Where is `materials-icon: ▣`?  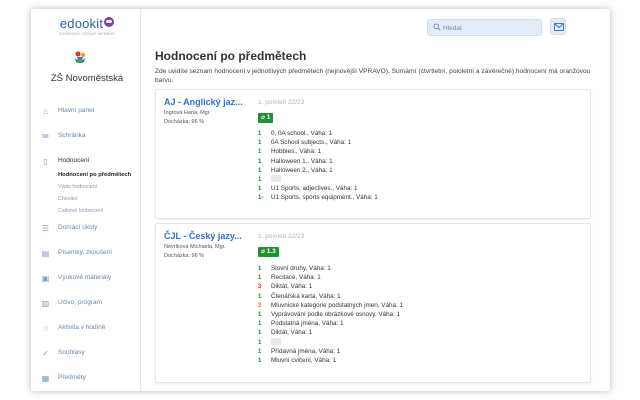 materials-icon: ▣ is located at coordinates (45, 278).